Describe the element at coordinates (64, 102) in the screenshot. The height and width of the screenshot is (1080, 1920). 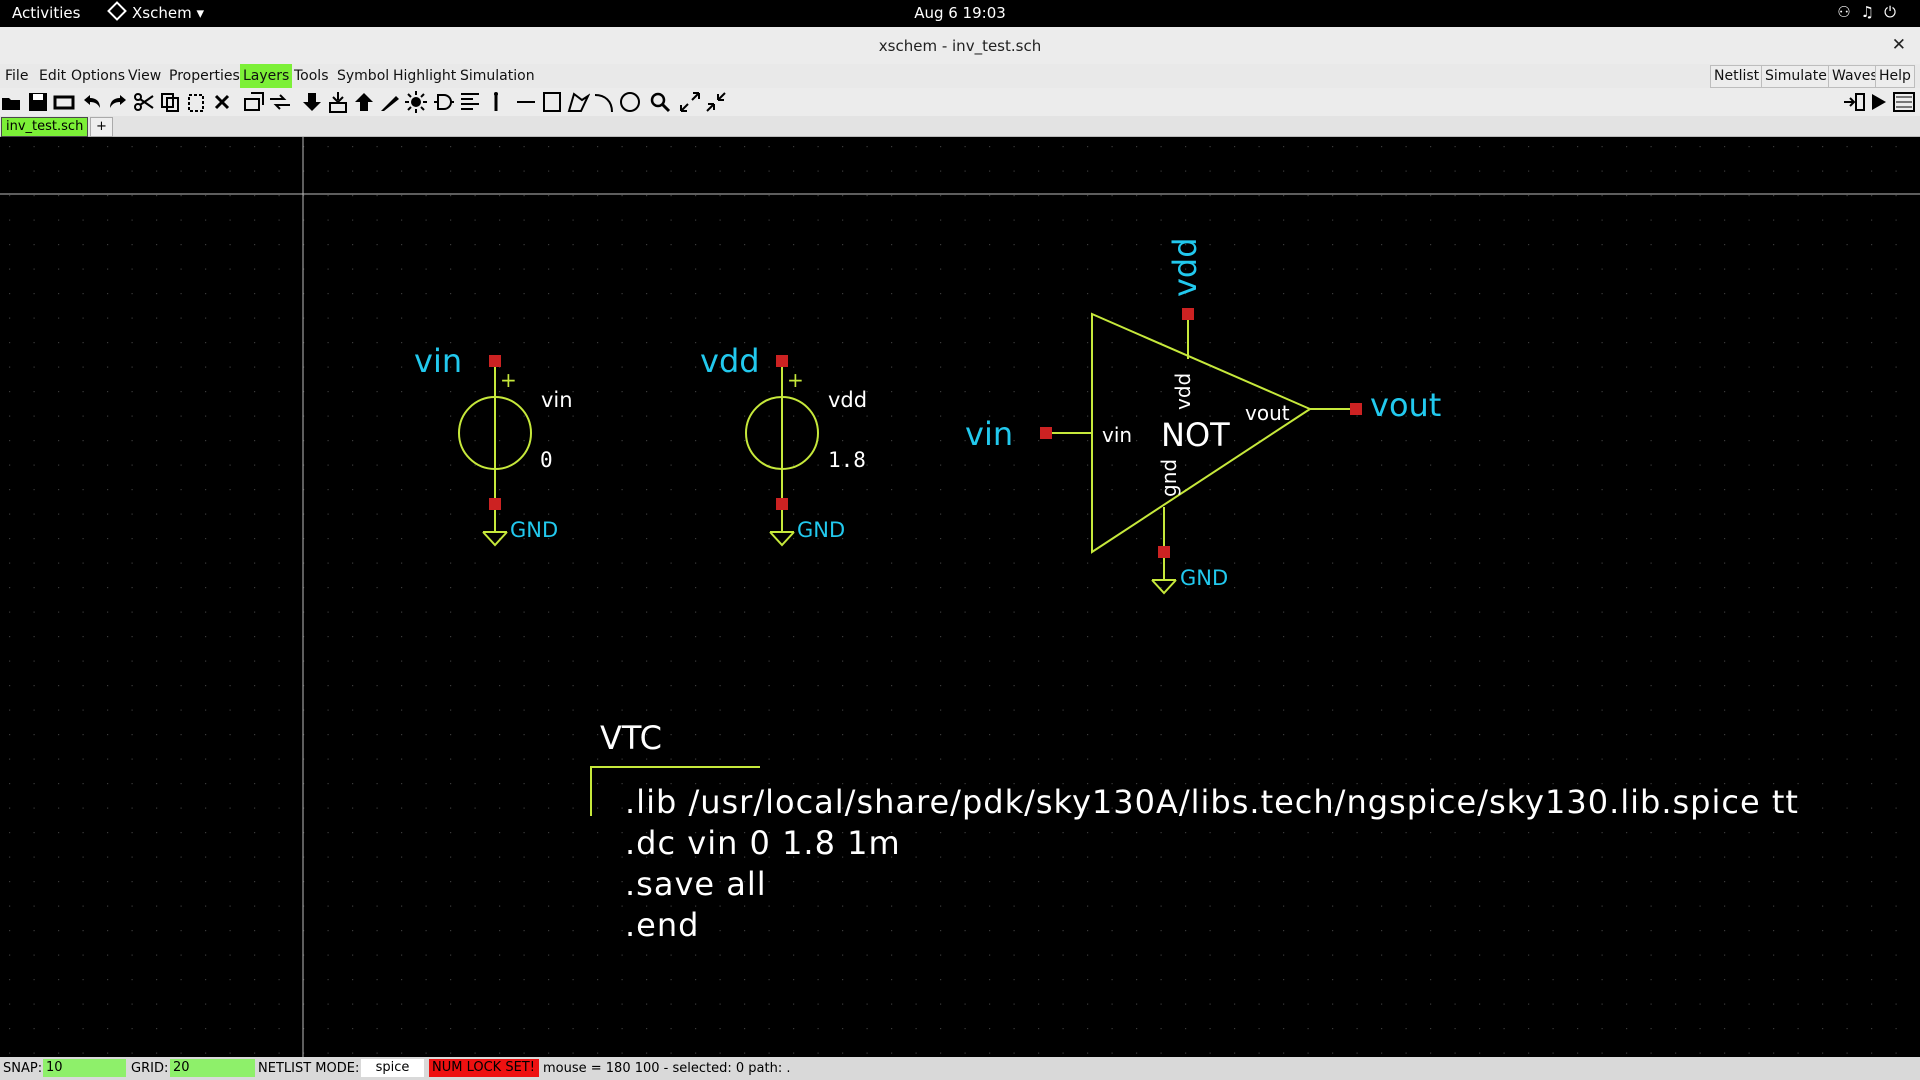
I see `reload-icon` at that location.